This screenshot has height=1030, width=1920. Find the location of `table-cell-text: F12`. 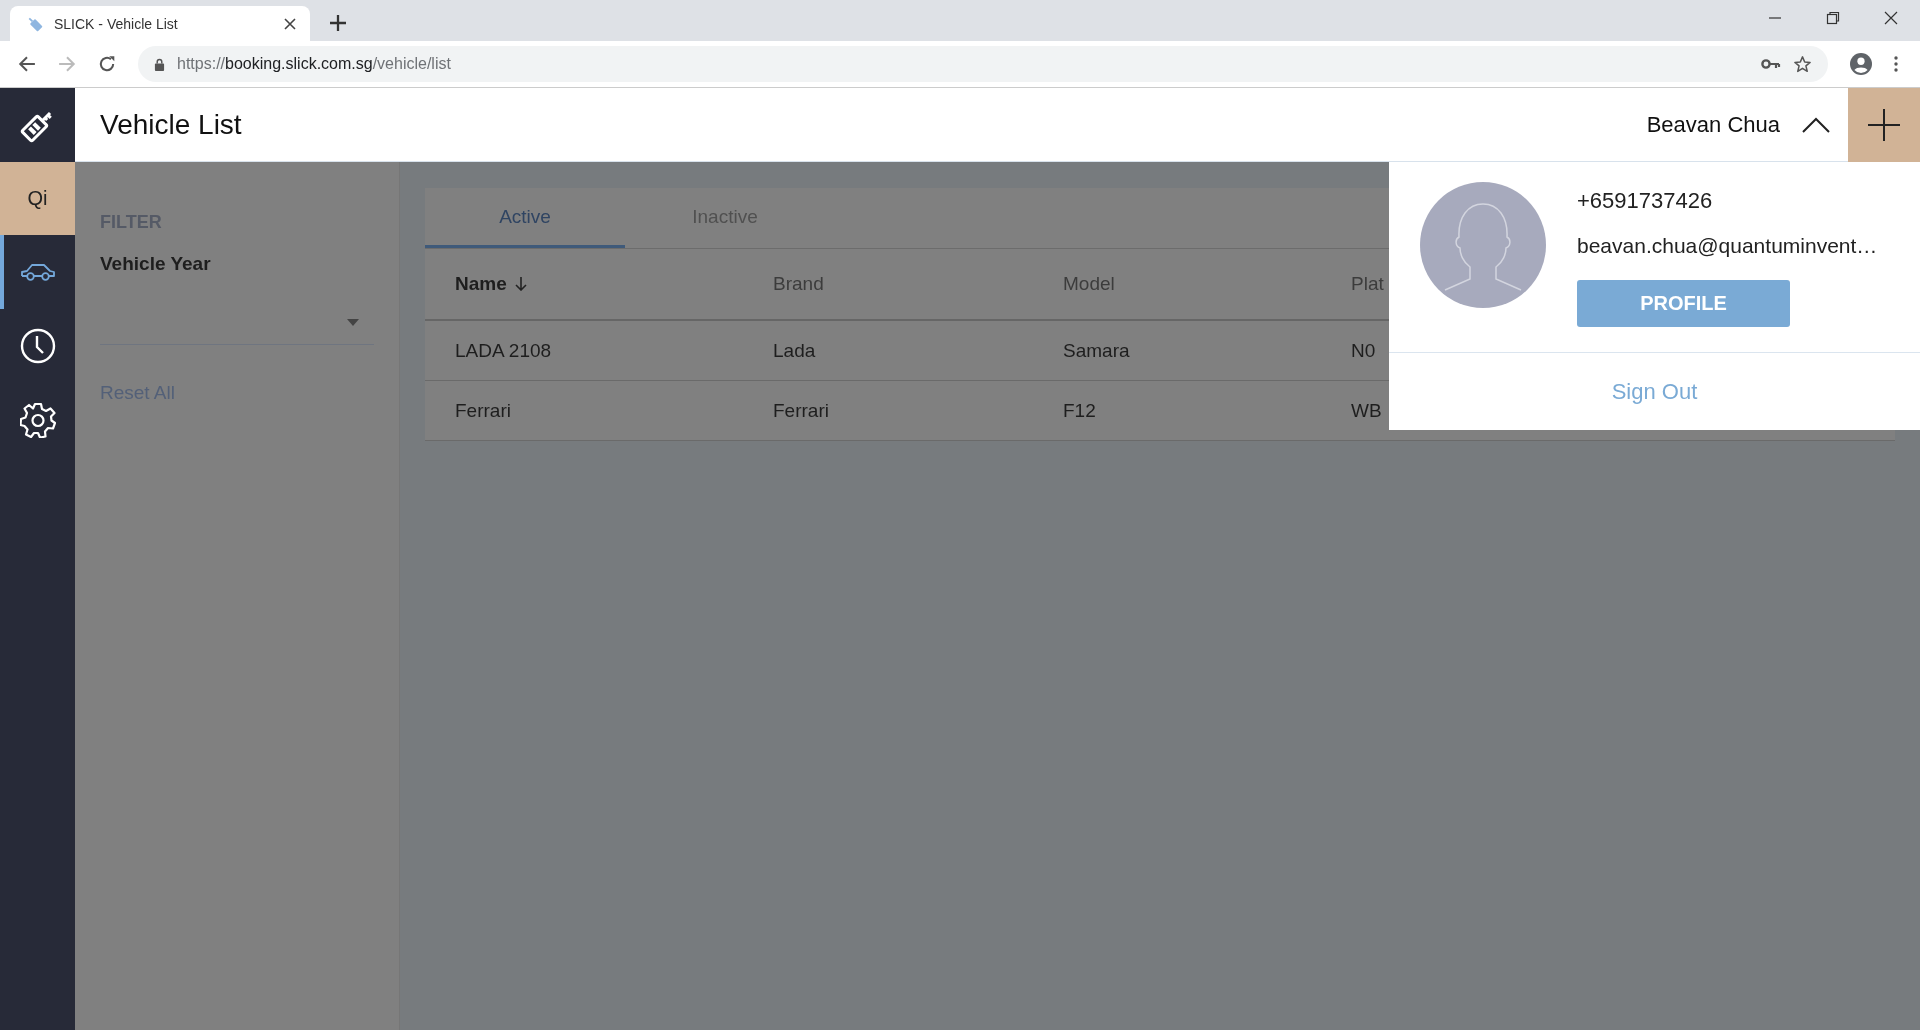

table-cell-text: F12 is located at coordinates (1080, 410).